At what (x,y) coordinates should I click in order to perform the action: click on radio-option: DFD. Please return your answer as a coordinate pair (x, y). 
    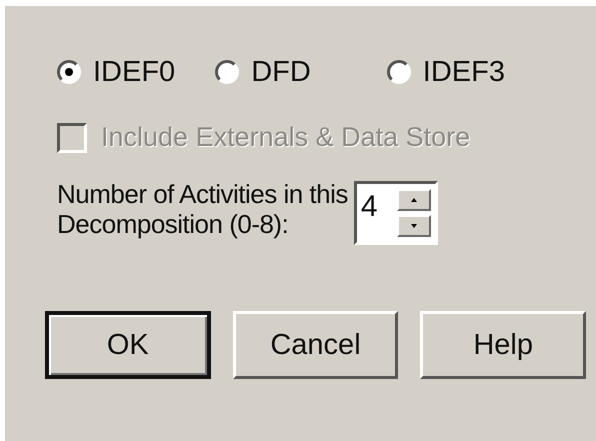
    Looking at the image, I should click on (263, 72).